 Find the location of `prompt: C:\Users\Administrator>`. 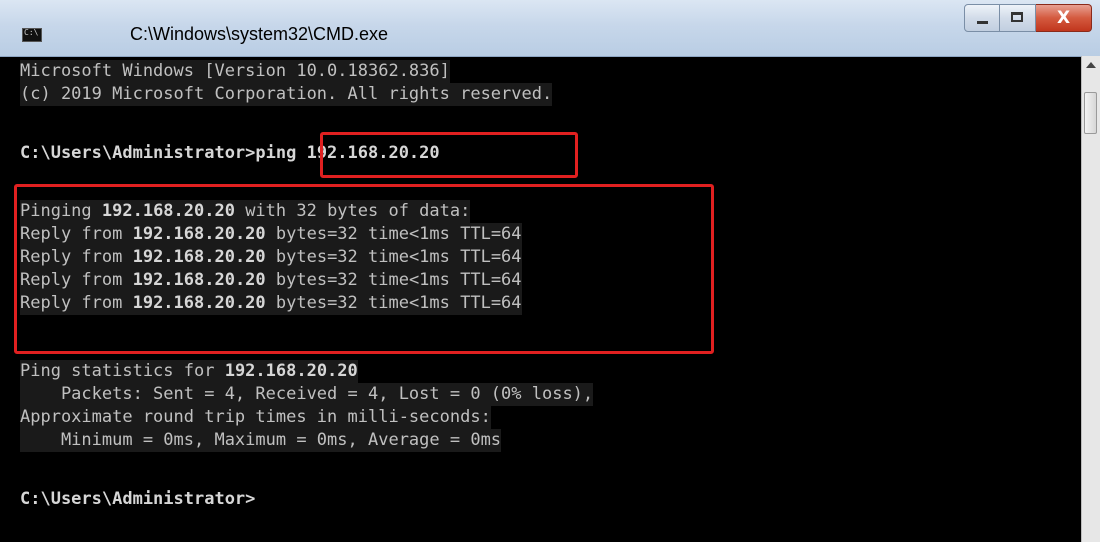

prompt: C:\Users\Administrator> is located at coordinates (138, 153).